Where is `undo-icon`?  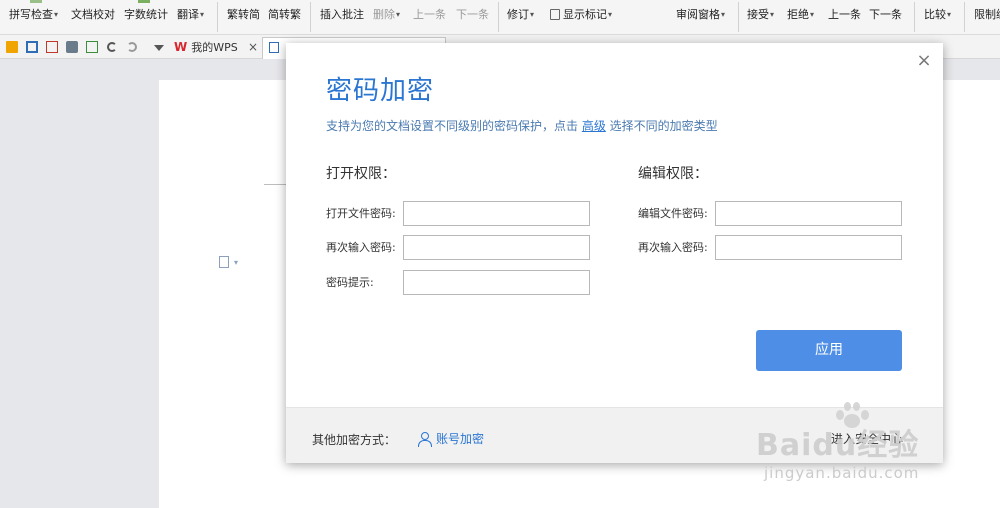
undo-icon is located at coordinates (112, 47).